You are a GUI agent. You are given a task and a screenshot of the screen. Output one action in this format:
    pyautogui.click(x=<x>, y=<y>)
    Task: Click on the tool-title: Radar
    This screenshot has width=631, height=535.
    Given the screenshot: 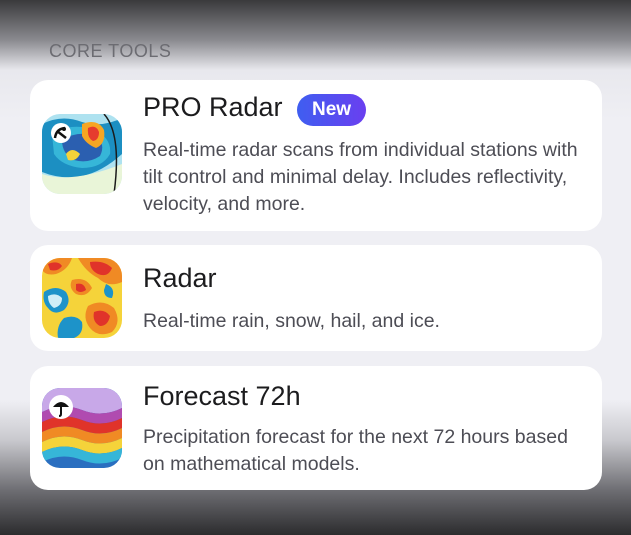 What is the action you would take?
    pyautogui.click(x=180, y=278)
    